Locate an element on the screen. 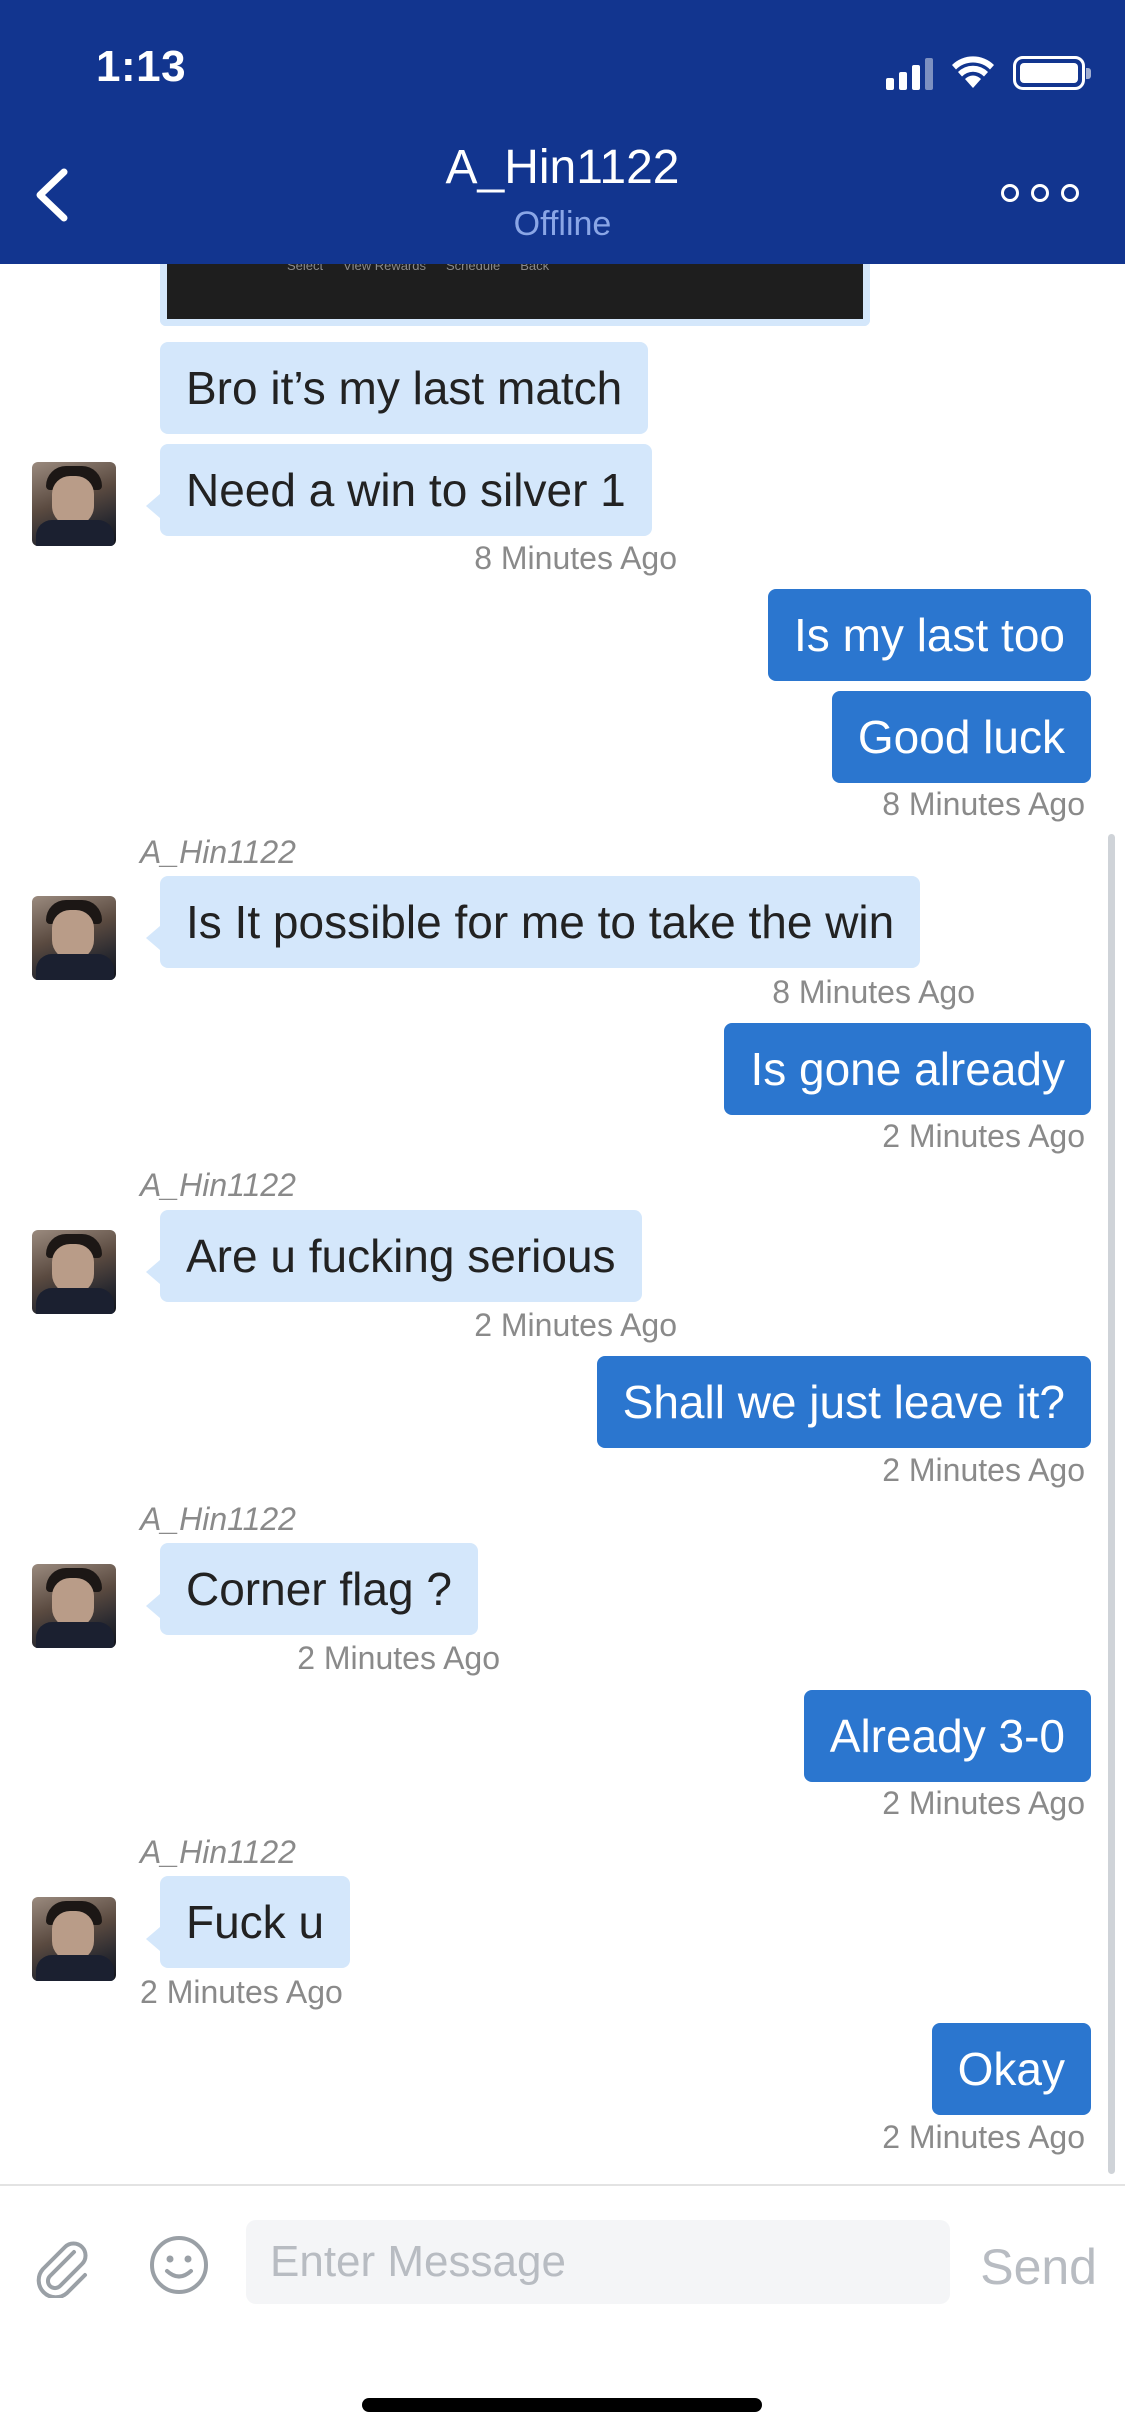 Image resolution: width=1125 pixels, height=2436 pixels. outgoing-message-bubble: Good luck is located at coordinates (961, 737).